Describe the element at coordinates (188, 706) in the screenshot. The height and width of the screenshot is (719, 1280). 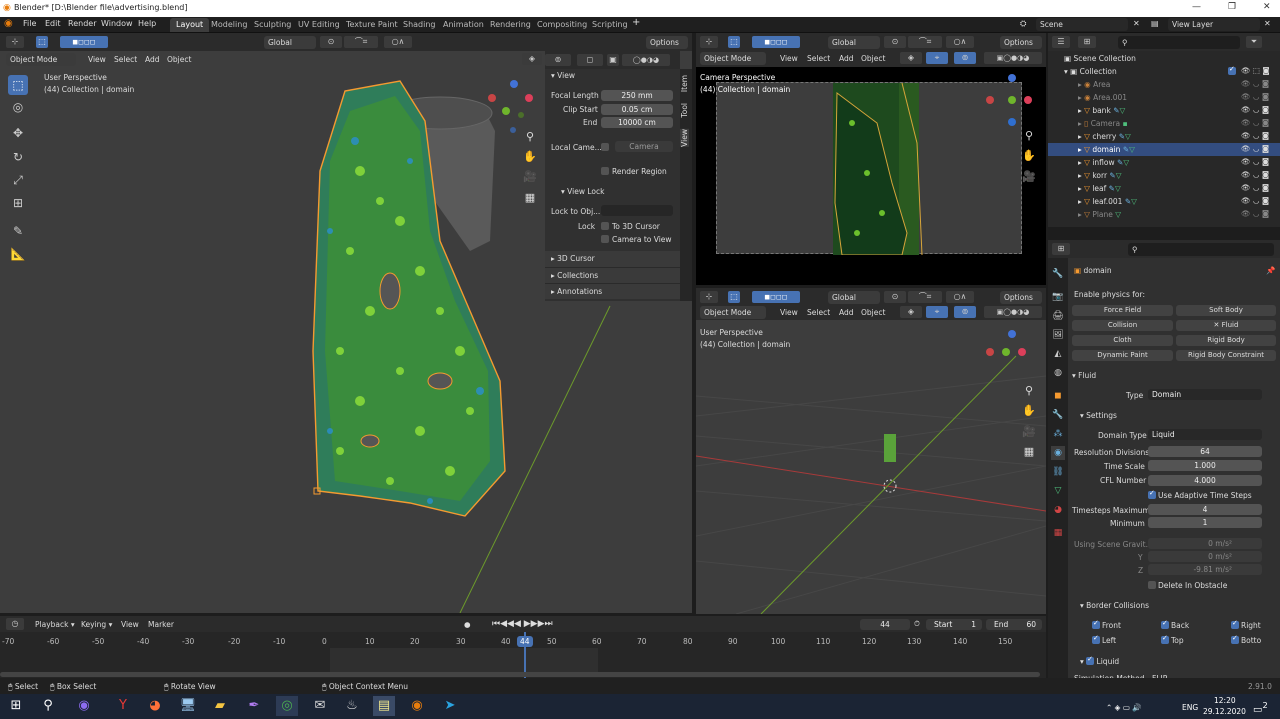
I see `computer-icon: 🖥` at that location.